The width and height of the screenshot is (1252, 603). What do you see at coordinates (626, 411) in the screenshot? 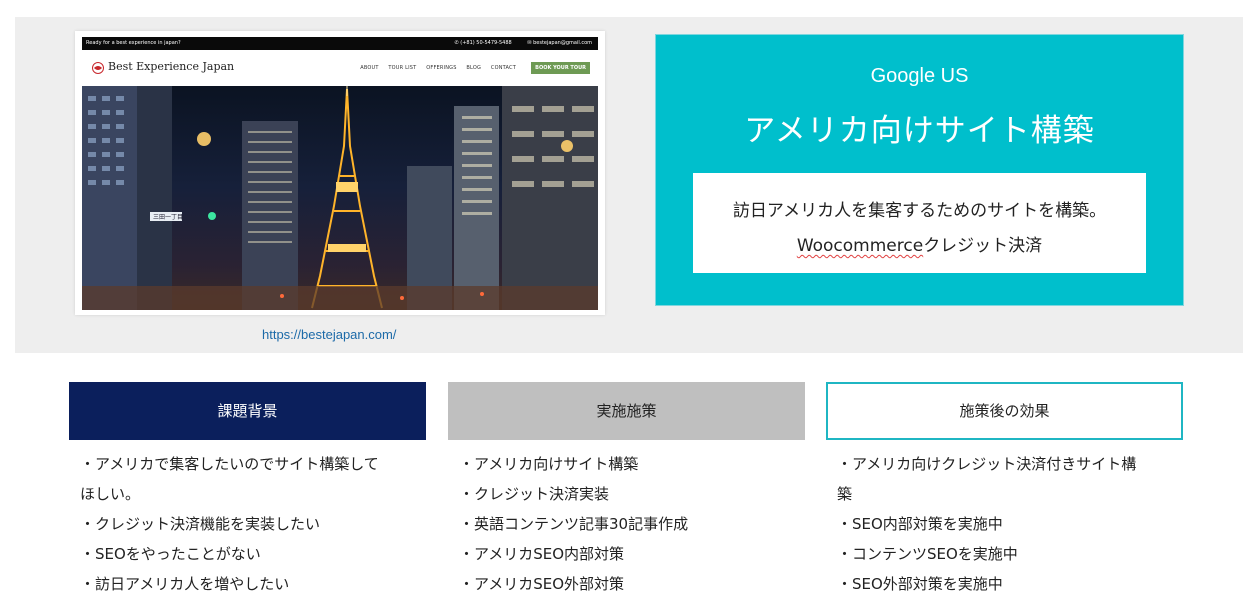
I see `heading-measures: 実施施策` at bounding box center [626, 411].